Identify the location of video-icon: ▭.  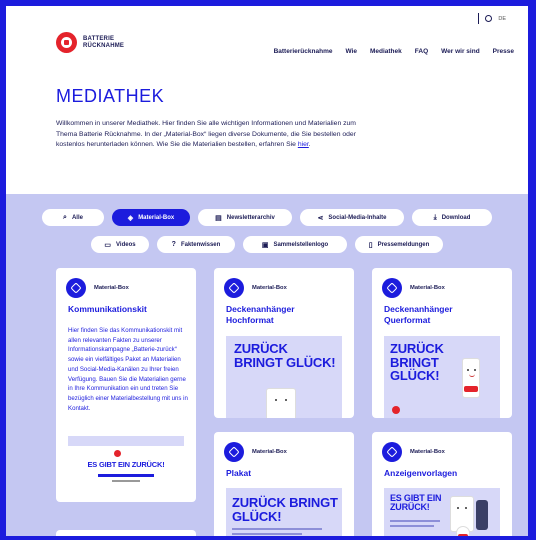
(108, 245).